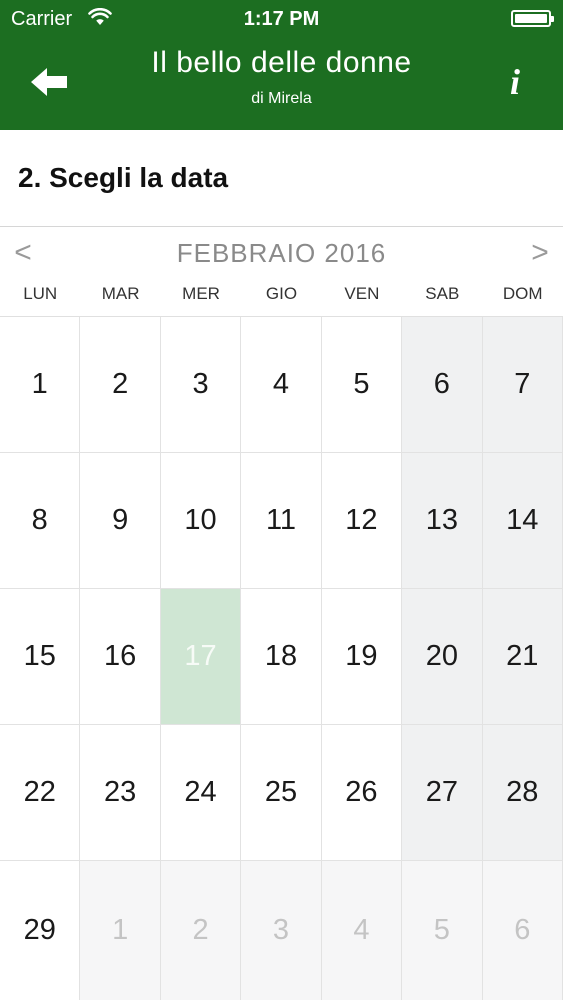 This screenshot has width=563, height=1000. Describe the element at coordinates (281, 793) in the screenshot. I see `calendar-day: 25` at that location.